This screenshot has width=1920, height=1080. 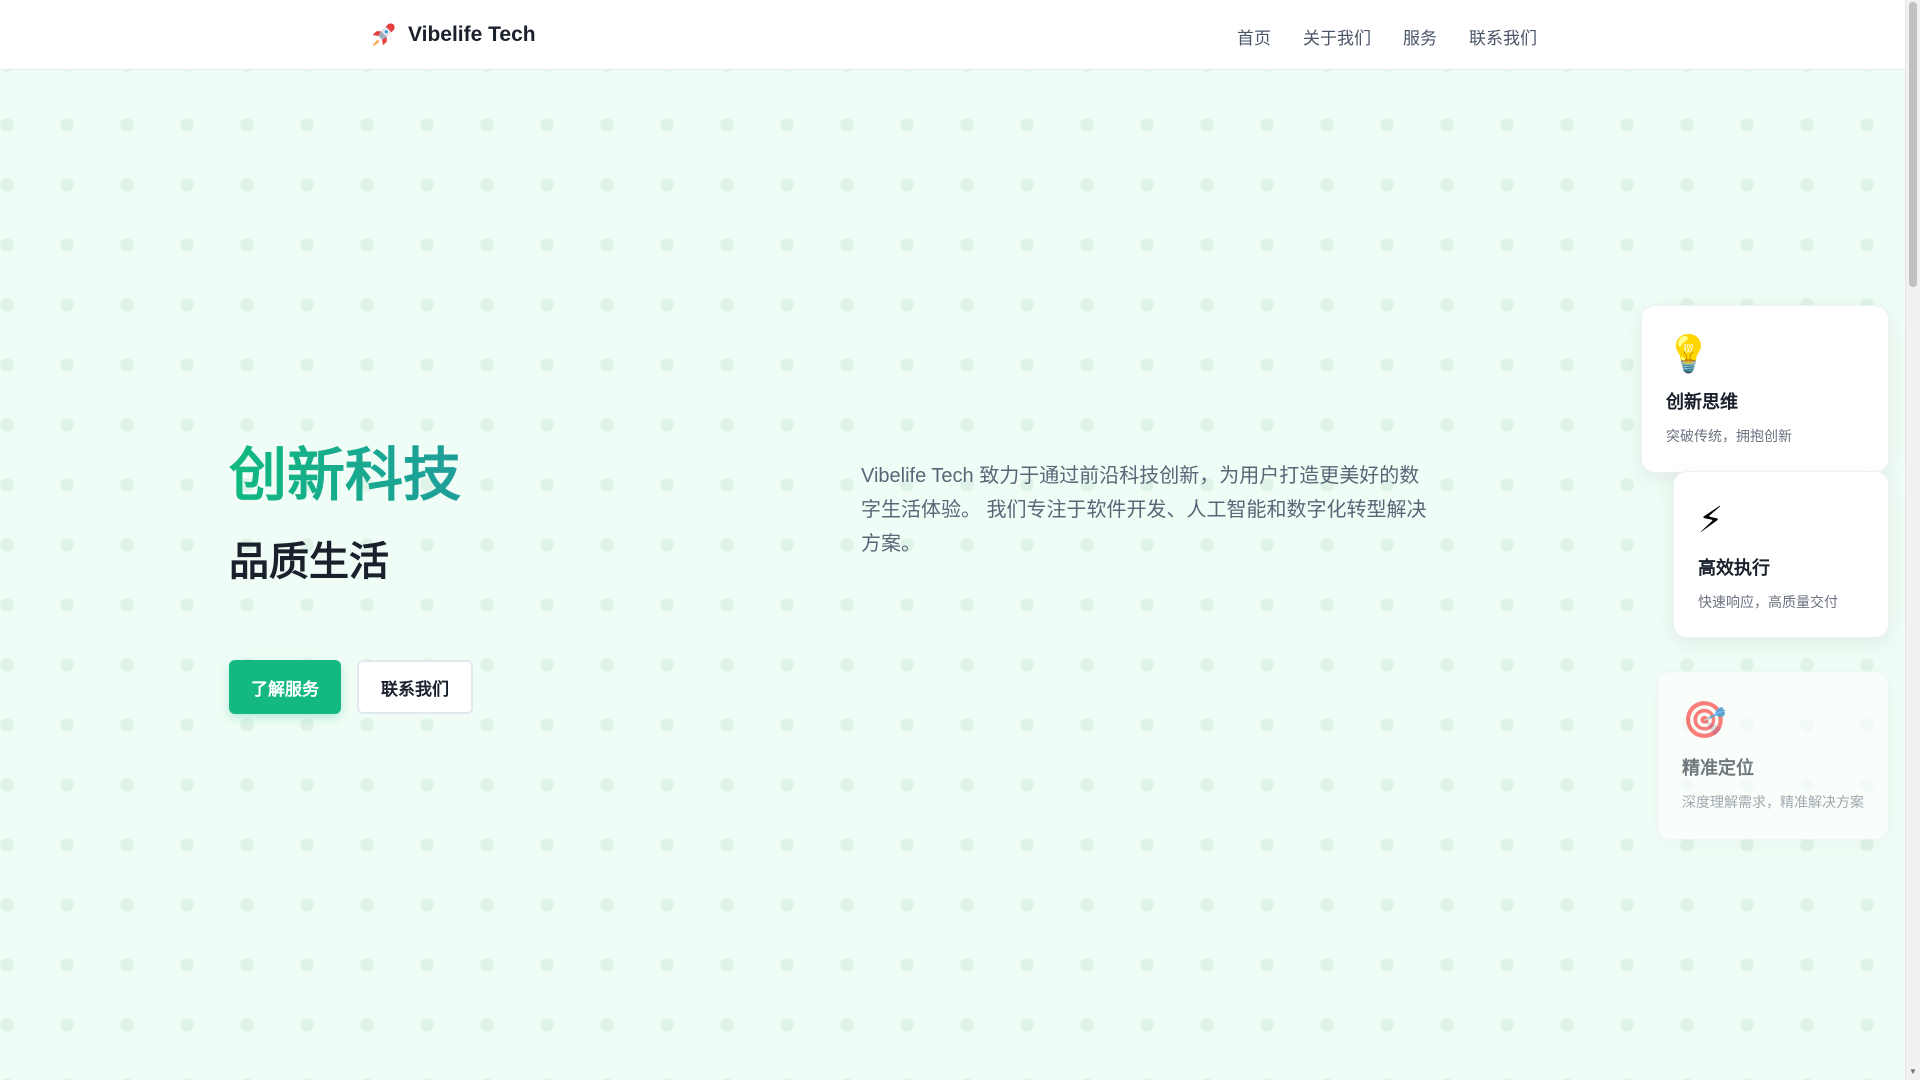 What do you see at coordinates (472, 34) in the screenshot?
I see `logo-text: Vibelife Tech` at bounding box center [472, 34].